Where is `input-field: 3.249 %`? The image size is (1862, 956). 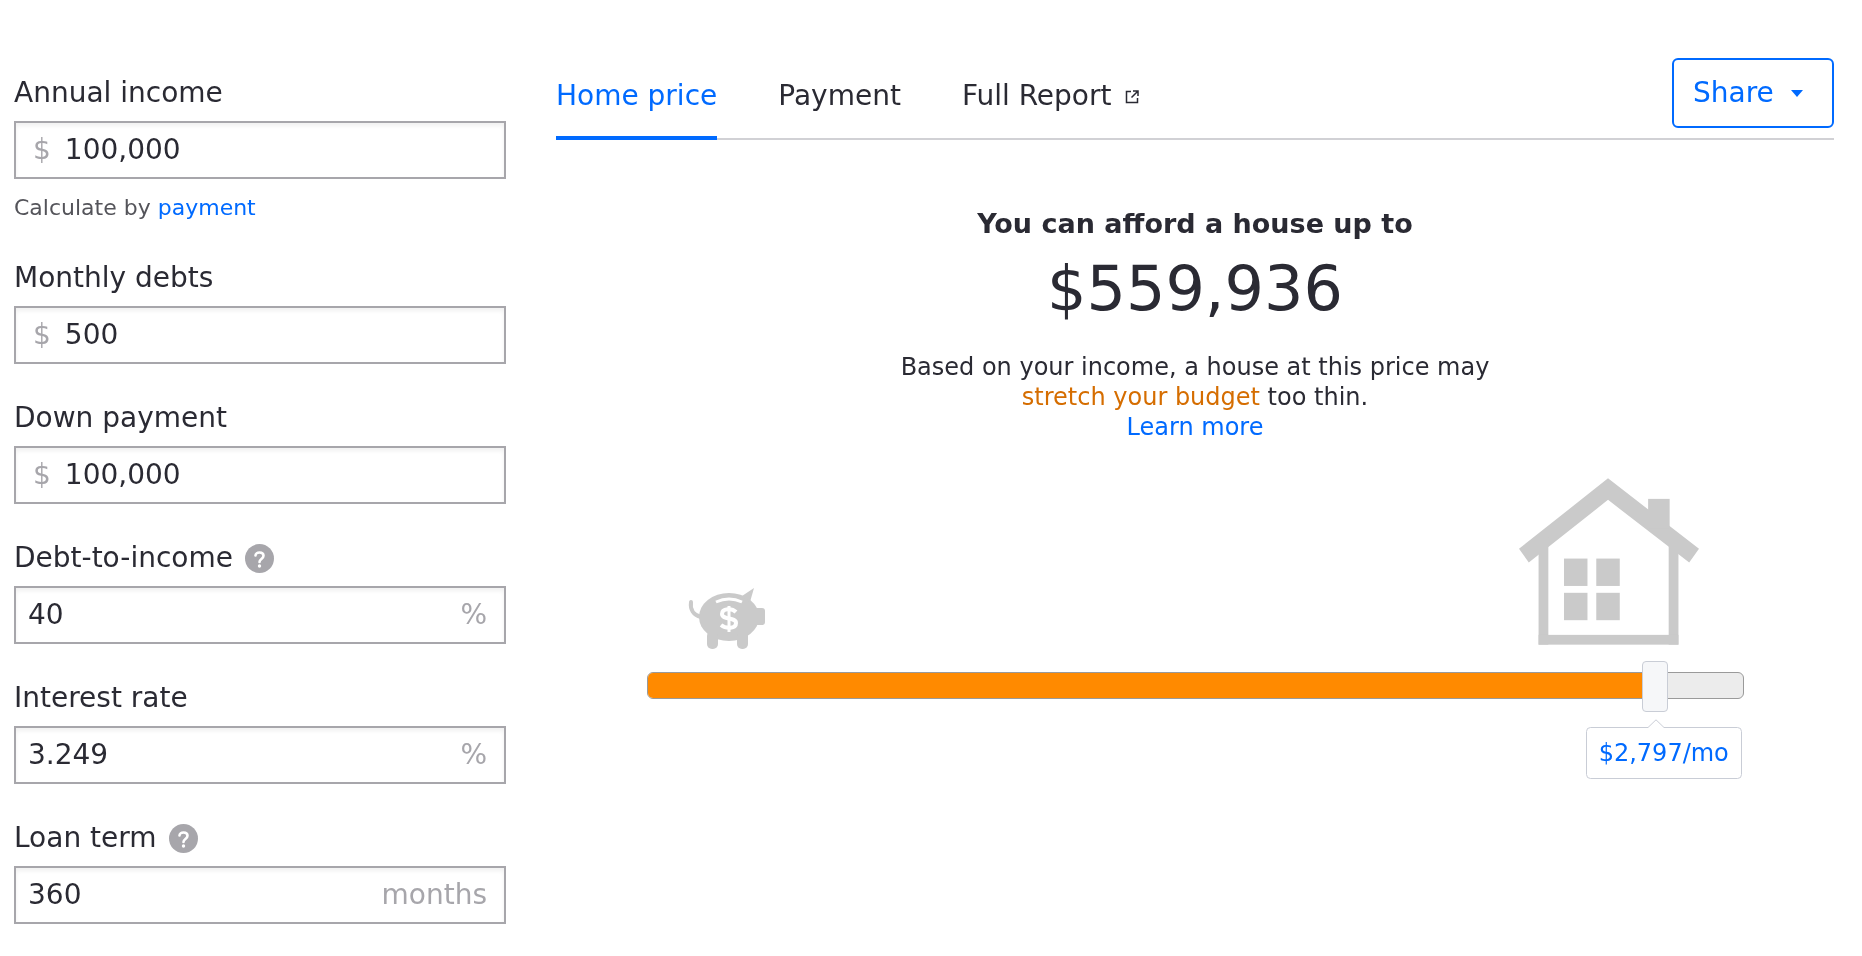
input-field: 3.249 % is located at coordinates (260, 755).